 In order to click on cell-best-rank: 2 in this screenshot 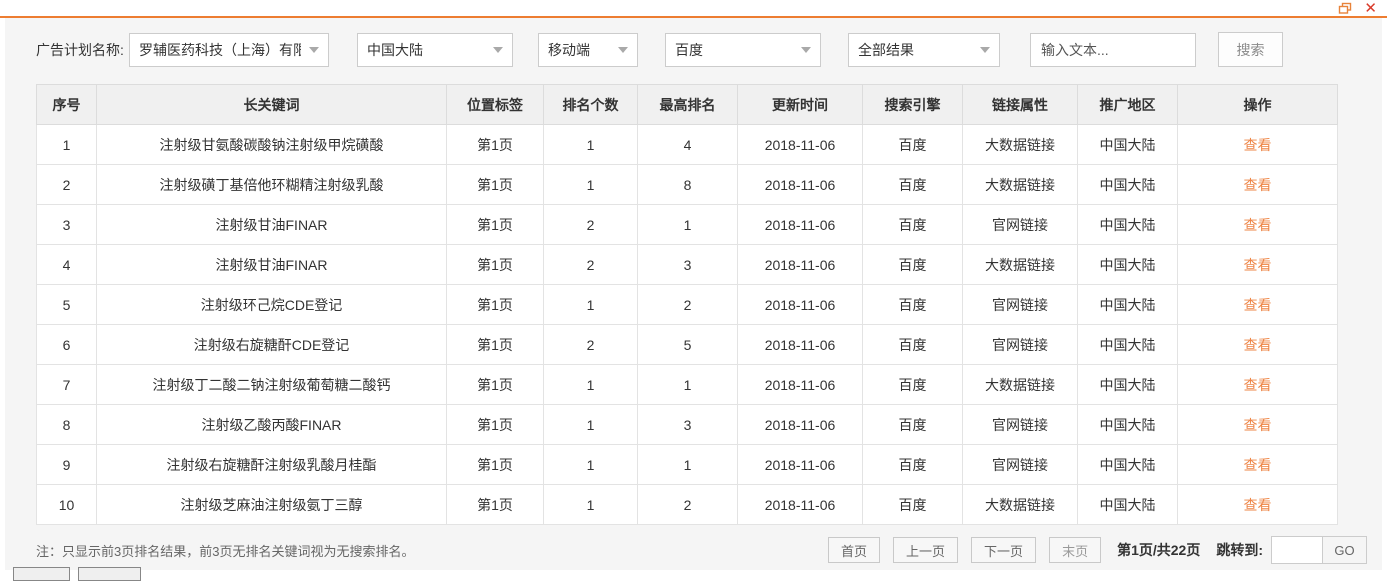, I will do `click(687, 504)`.